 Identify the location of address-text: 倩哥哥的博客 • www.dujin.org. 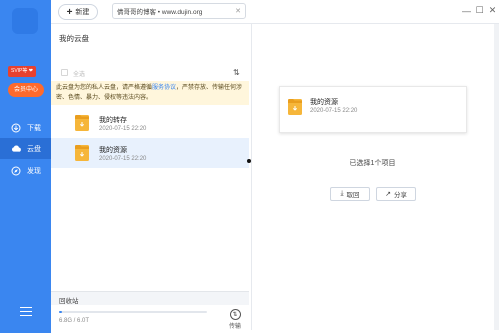
(160, 12).